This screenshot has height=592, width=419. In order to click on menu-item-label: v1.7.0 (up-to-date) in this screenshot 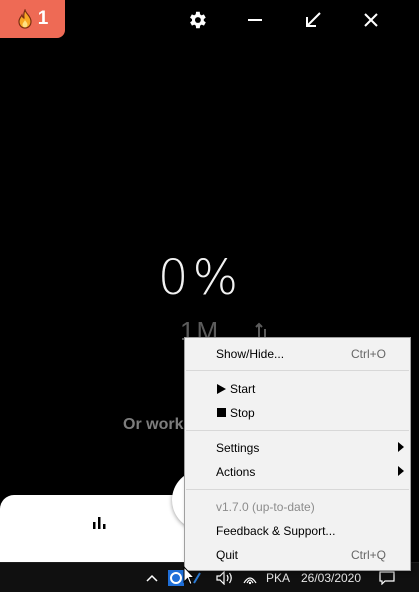, I will do `click(265, 507)`.